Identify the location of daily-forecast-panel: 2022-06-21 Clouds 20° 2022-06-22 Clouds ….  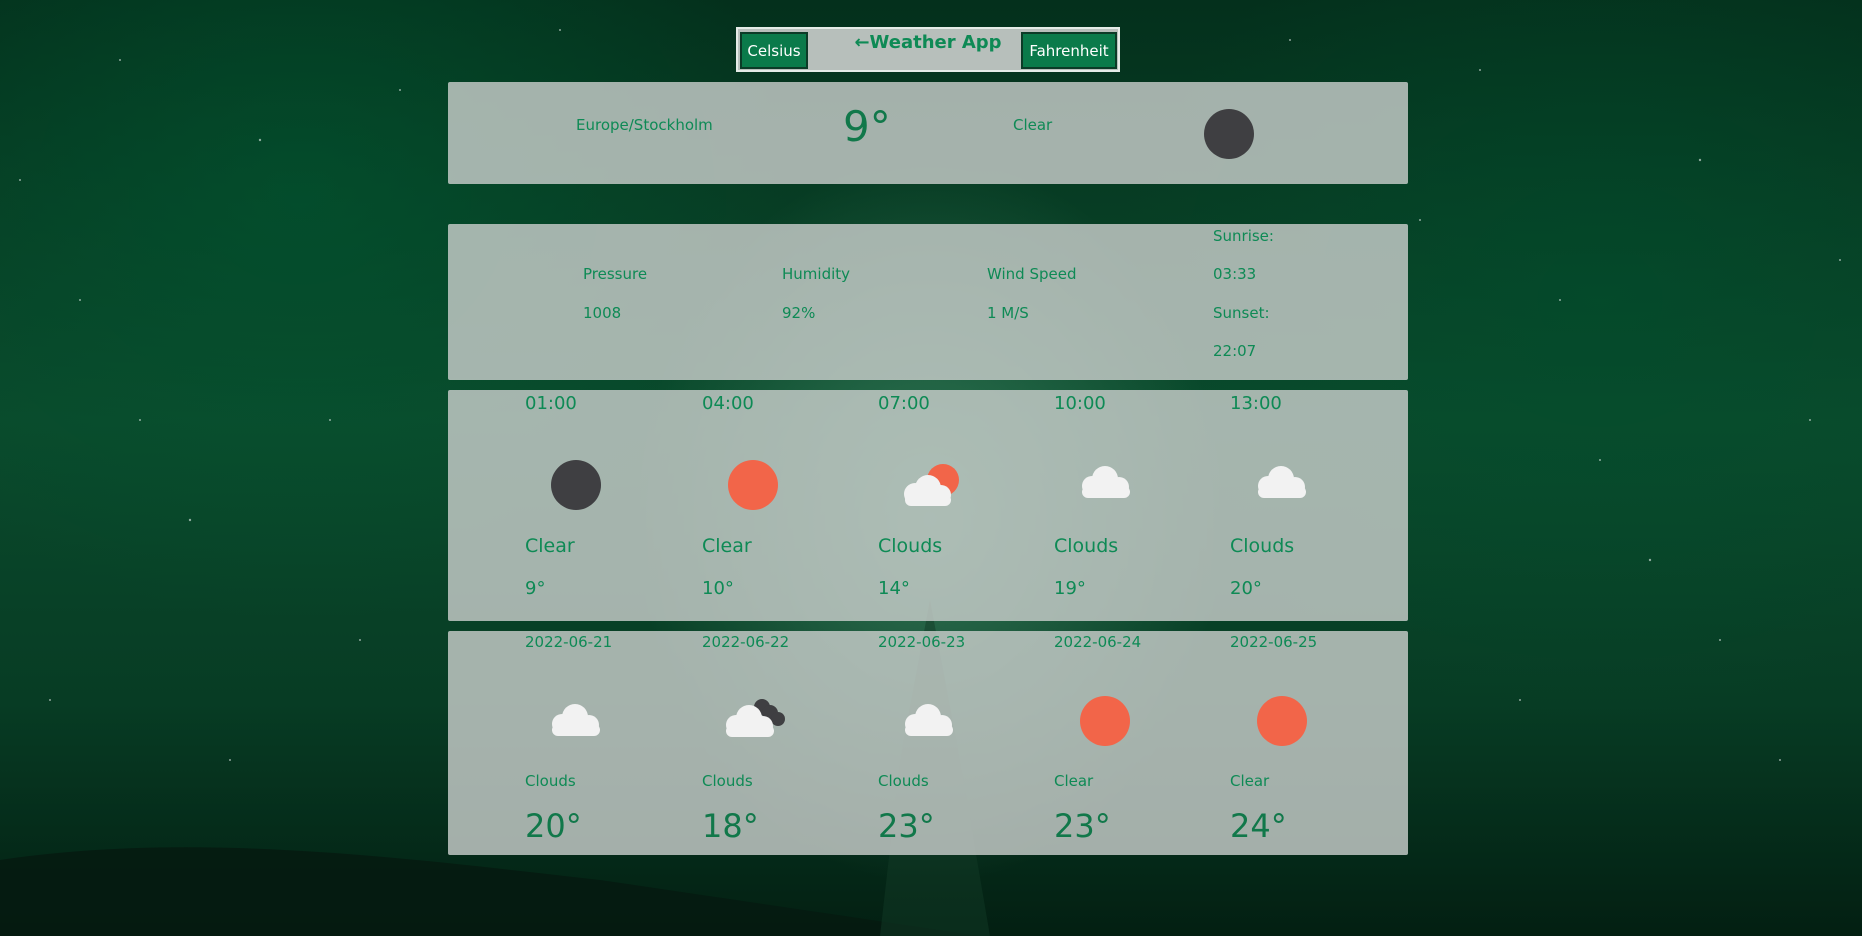
(928, 743).